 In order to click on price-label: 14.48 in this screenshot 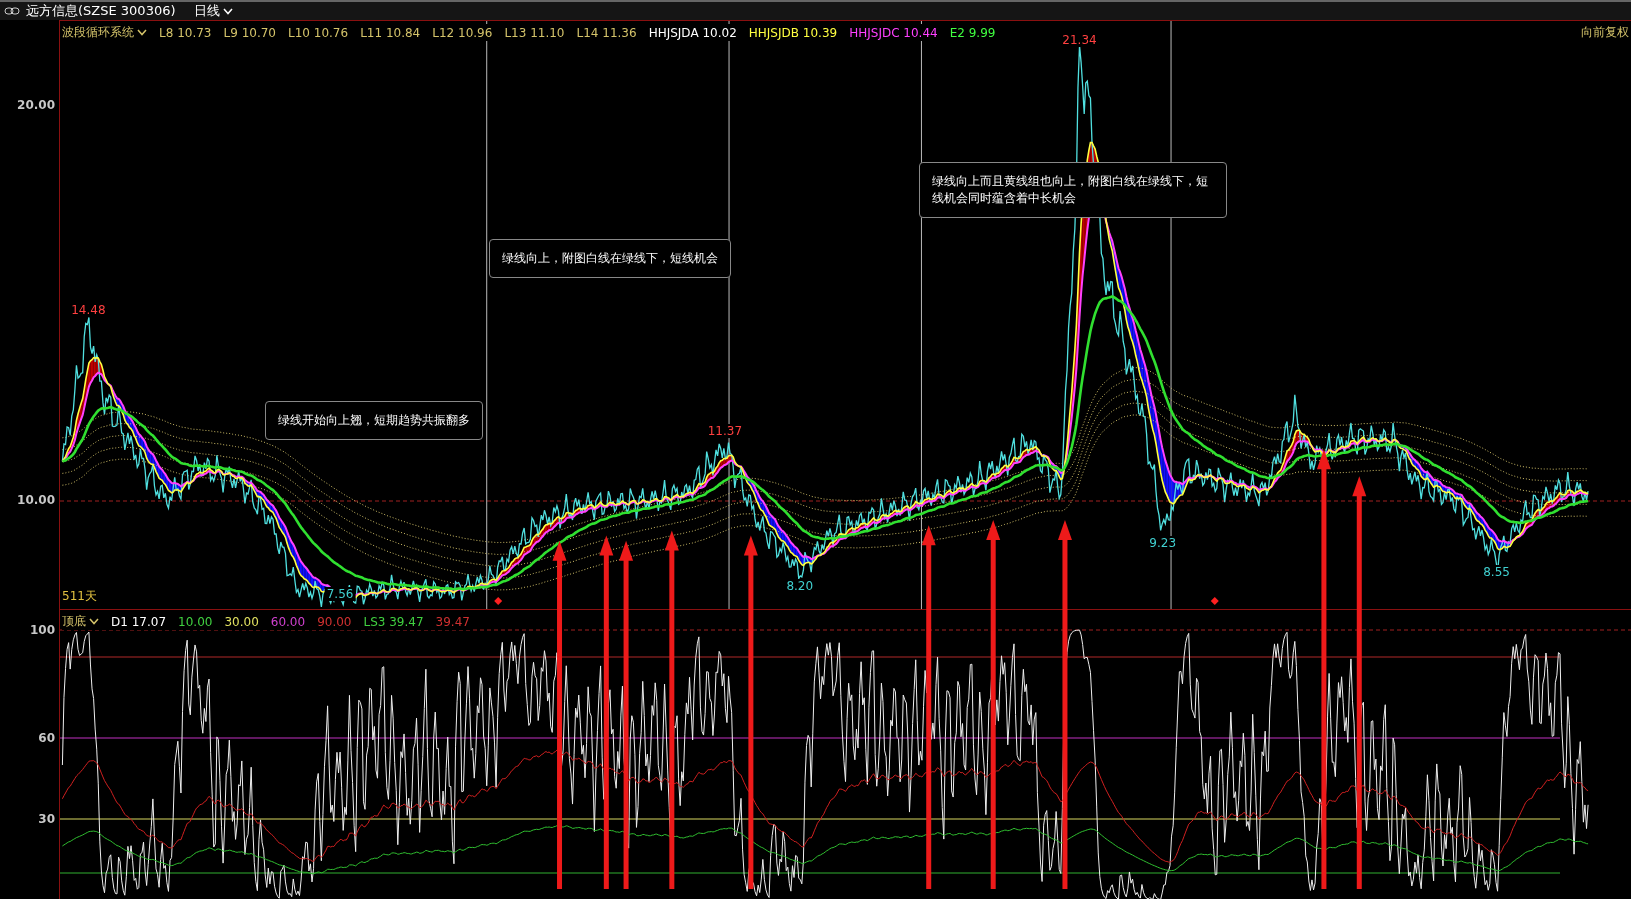, I will do `click(88, 309)`.